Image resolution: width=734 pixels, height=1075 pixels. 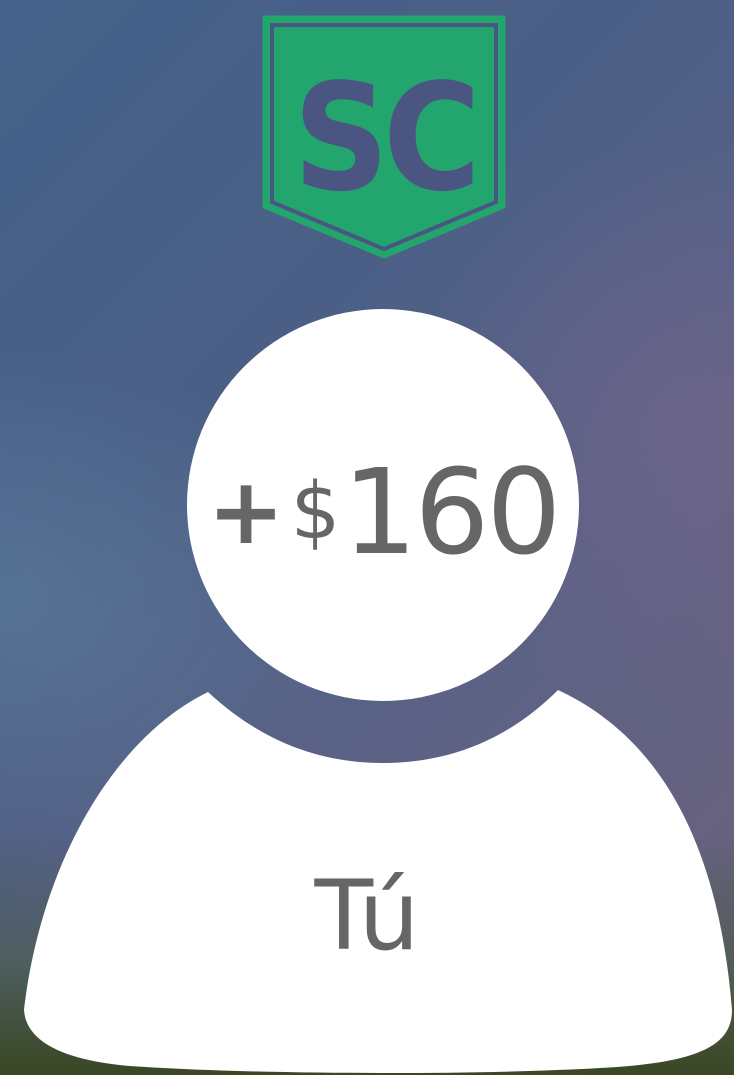 What do you see at coordinates (367, 916) in the screenshot?
I see `user-name-label: Tú` at bounding box center [367, 916].